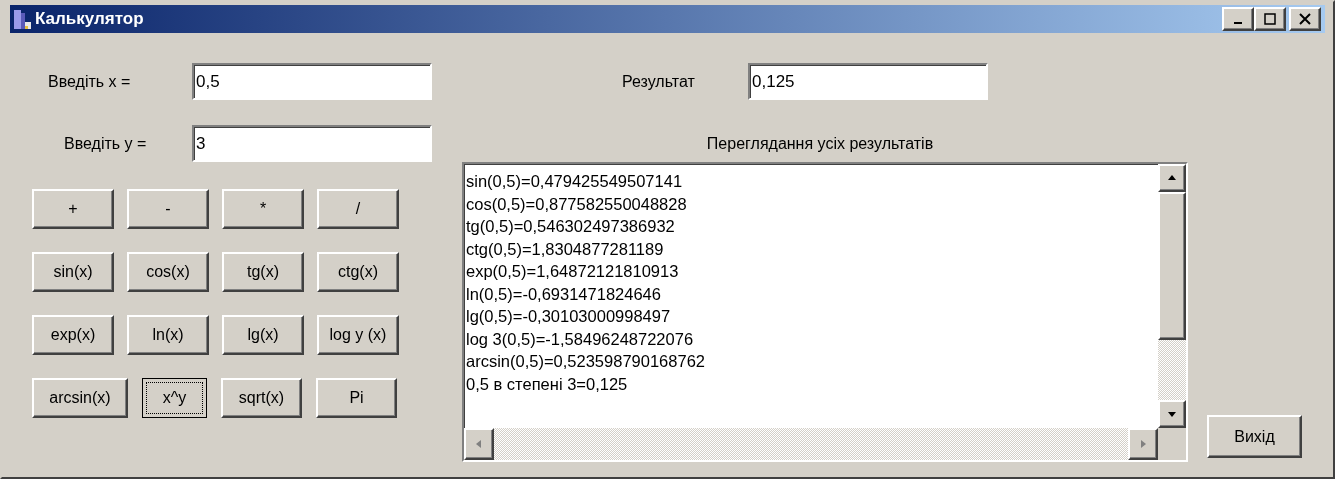 The width and height of the screenshot is (1335, 479). Describe the element at coordinates (358, 272) in the screenshot. I see `calculator-button: ctg(x)` at that location.